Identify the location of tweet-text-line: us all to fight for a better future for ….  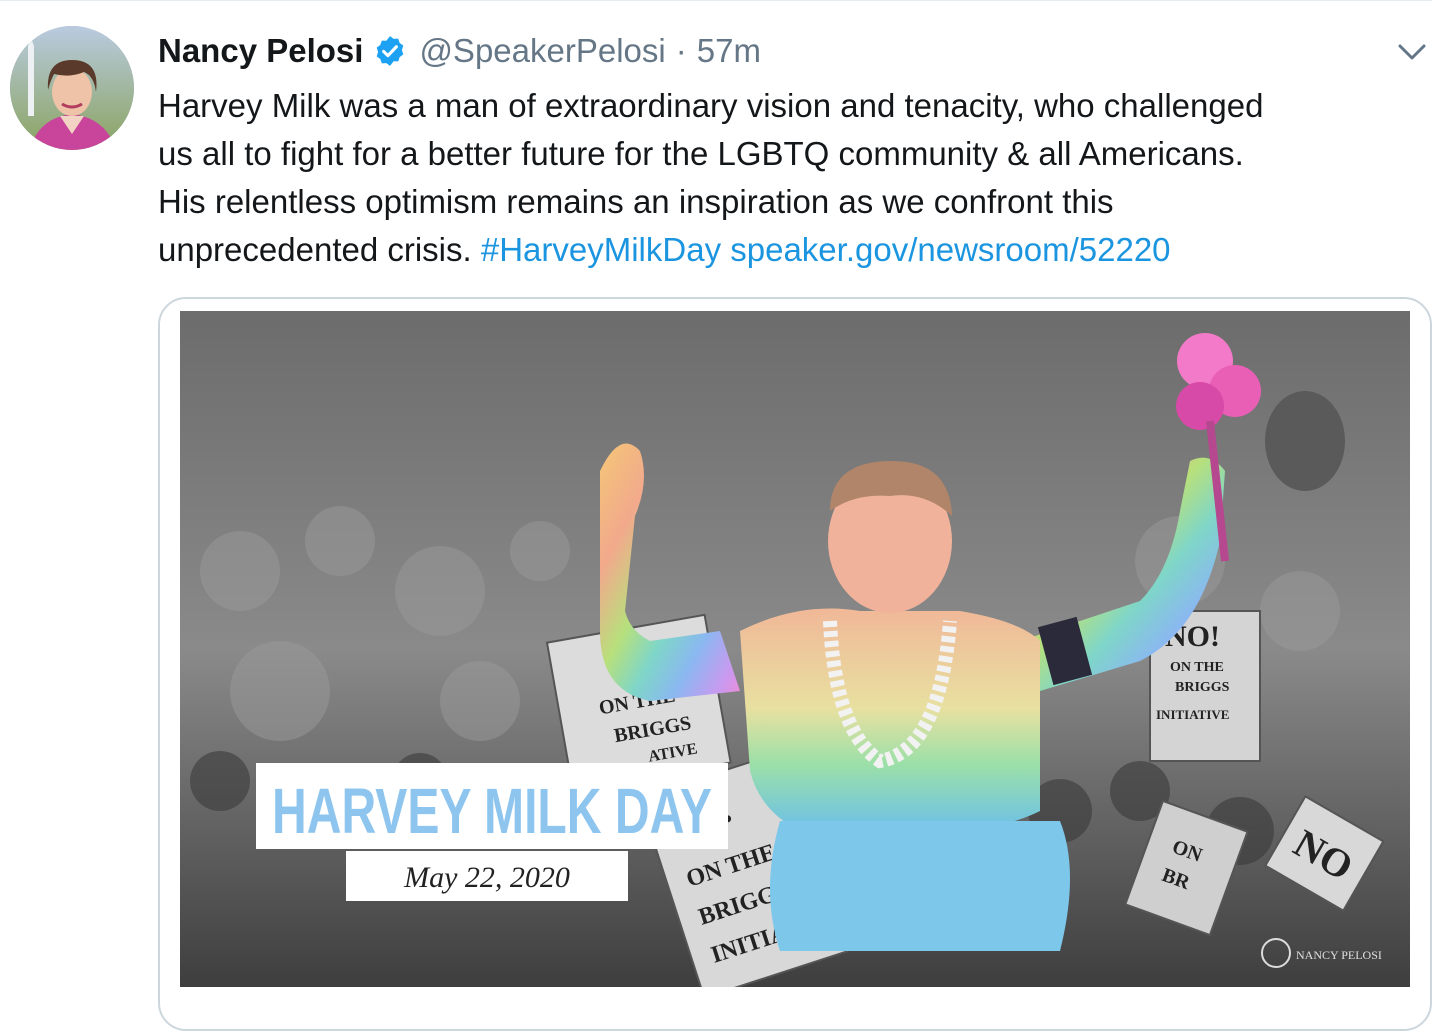
(701, 153).